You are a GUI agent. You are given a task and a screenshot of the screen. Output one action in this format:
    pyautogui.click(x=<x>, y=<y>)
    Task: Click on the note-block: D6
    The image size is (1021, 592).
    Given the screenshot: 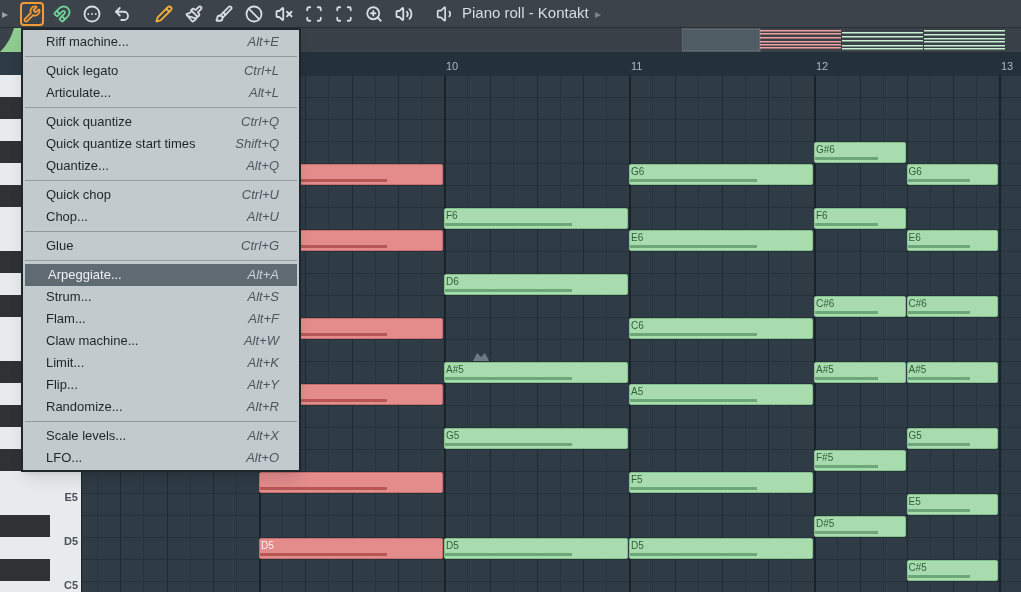 What is the action you would take?
    pyautogui.click(x=536, y=284)
    